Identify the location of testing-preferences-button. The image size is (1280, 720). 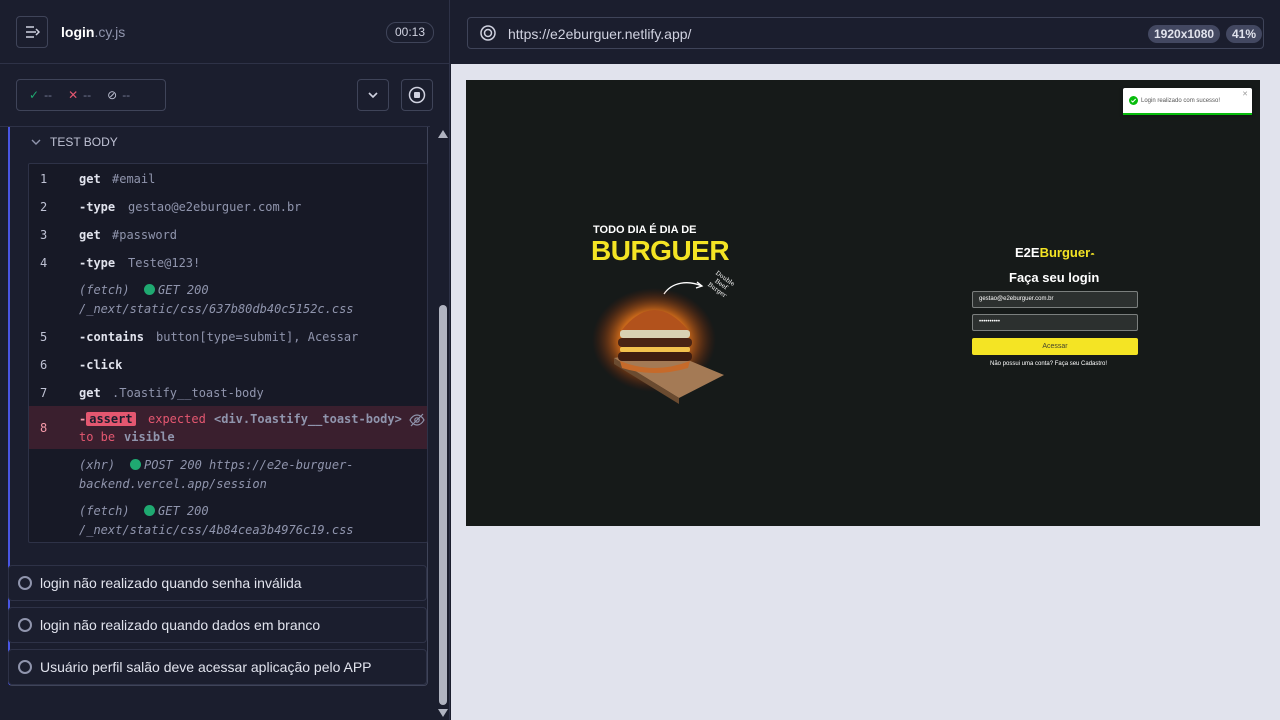
(373, 95).